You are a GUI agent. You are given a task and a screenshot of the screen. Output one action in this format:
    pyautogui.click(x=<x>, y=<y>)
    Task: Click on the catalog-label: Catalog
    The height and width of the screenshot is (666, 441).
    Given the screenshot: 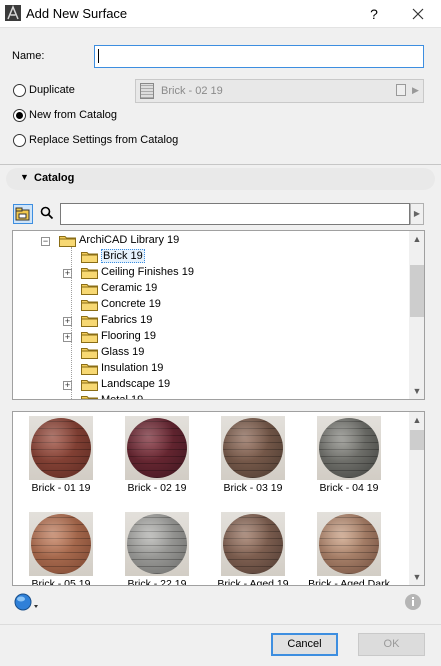 What is the action you would take?
    pyautogui.click(x=54, y=178)
    